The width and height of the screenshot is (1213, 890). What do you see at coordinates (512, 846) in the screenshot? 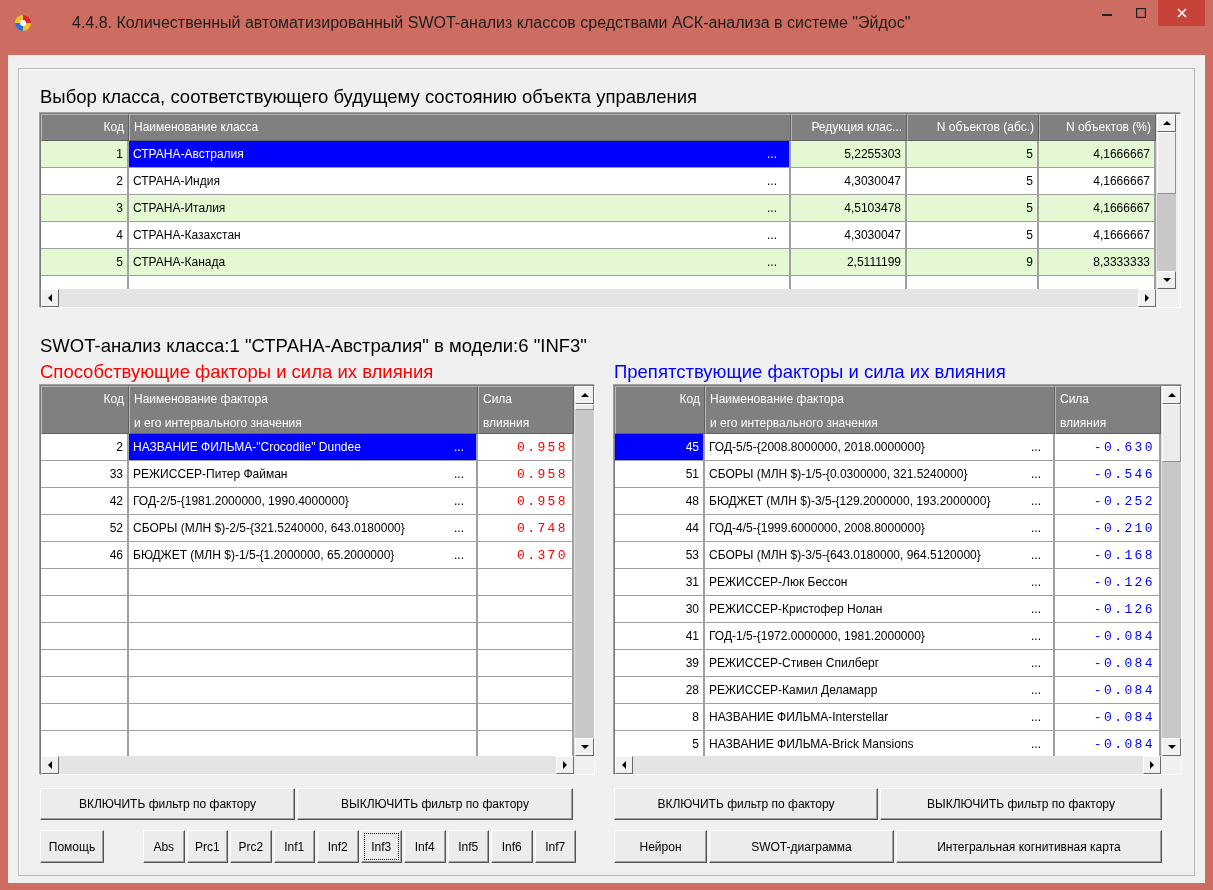
I see `model-button: Inf6` at bounding box center [512, 846].